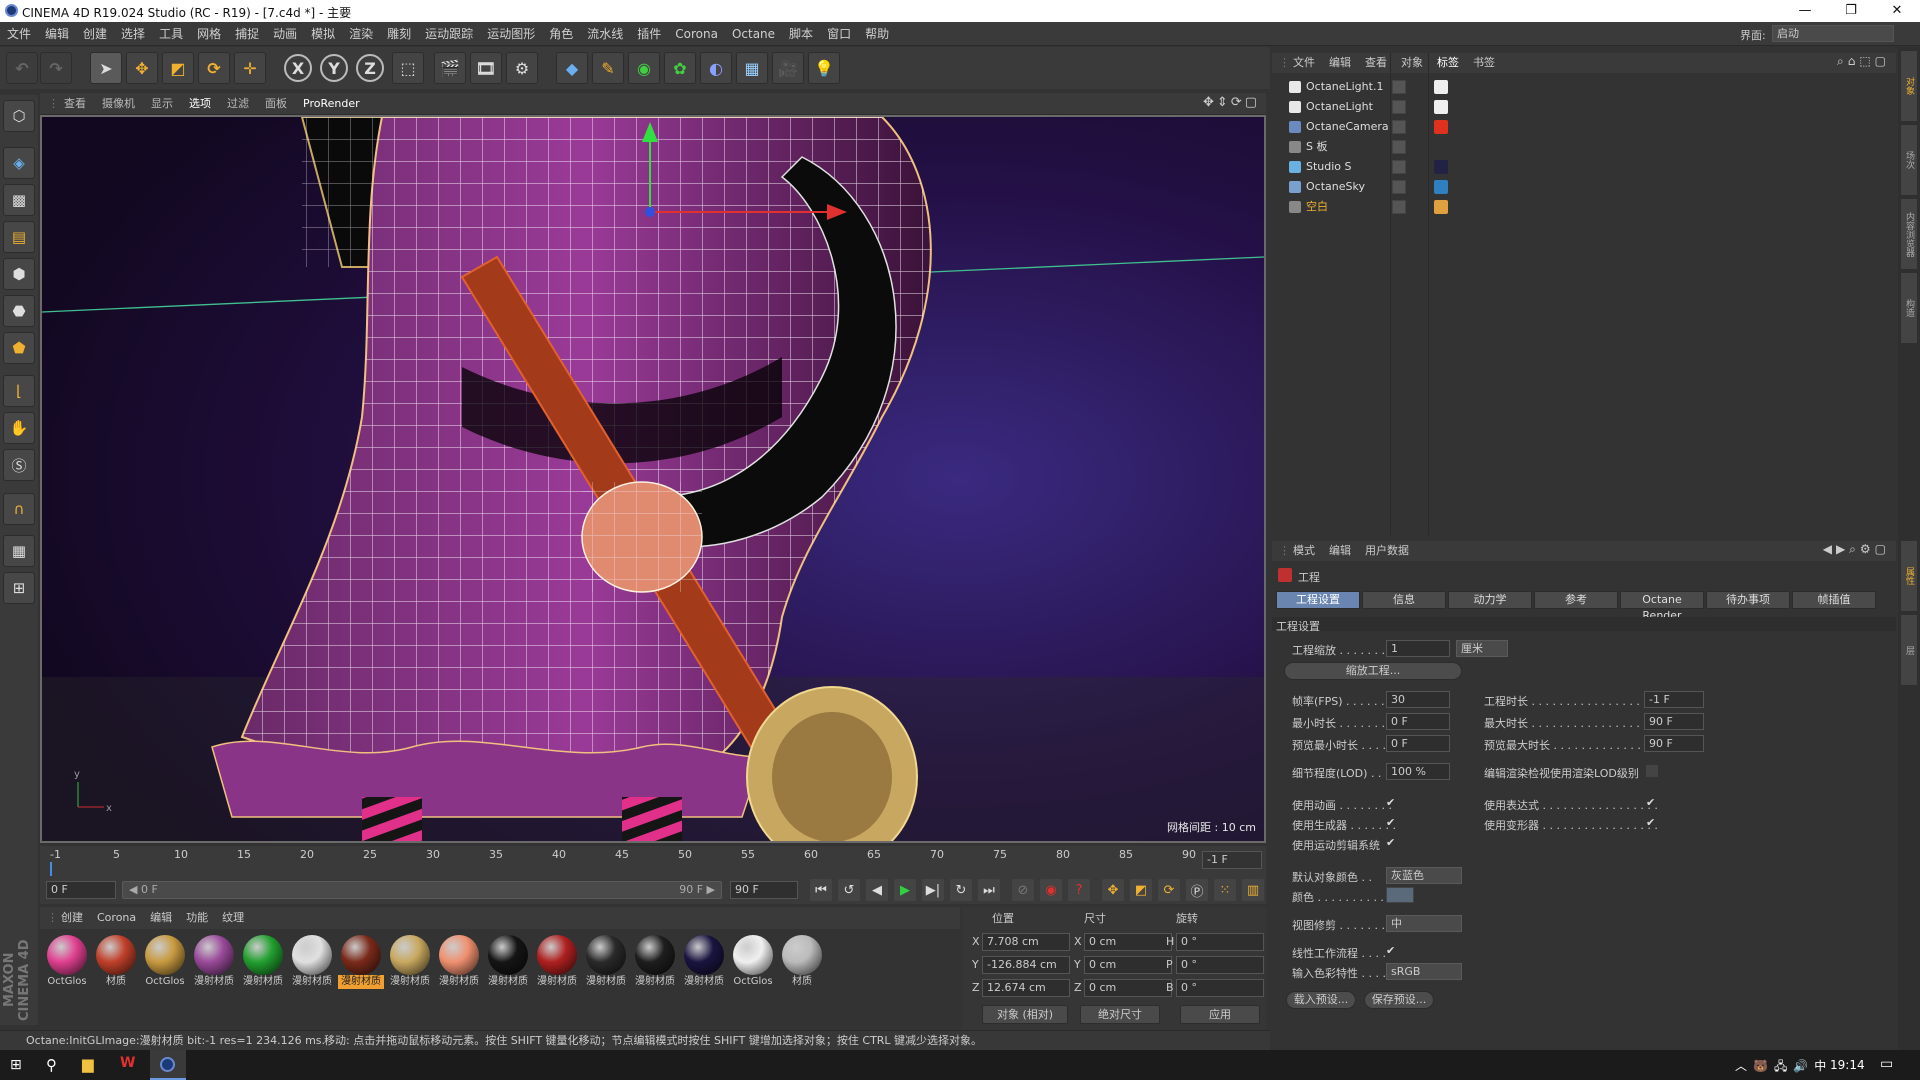  I want to click on camera-icon: 🎥, so click(788, 68).